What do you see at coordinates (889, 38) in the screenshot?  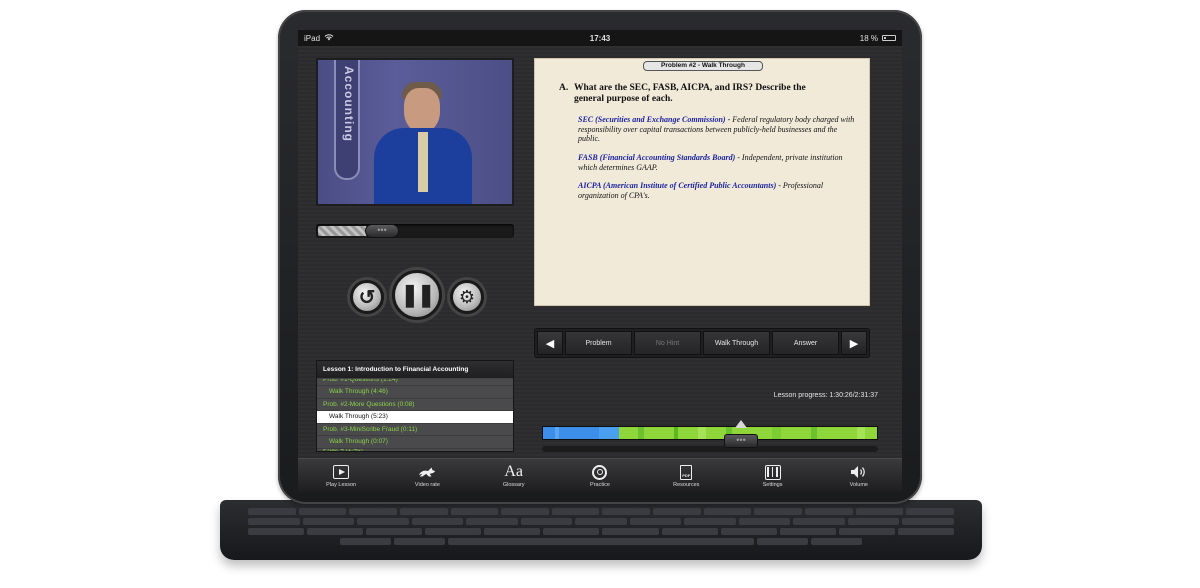 I see `battery-icon` at bounding box center [889, 38].